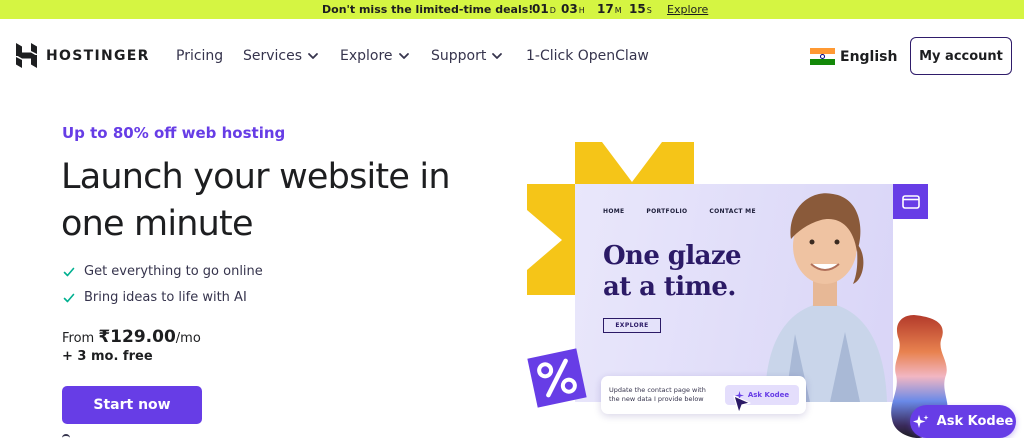 This screenshot has height=438, width=1024. What do you see at coordinates (173, 271) in the screenshot?
I see `feature-label: Get everything to go online` at bounding box center [173, 271].